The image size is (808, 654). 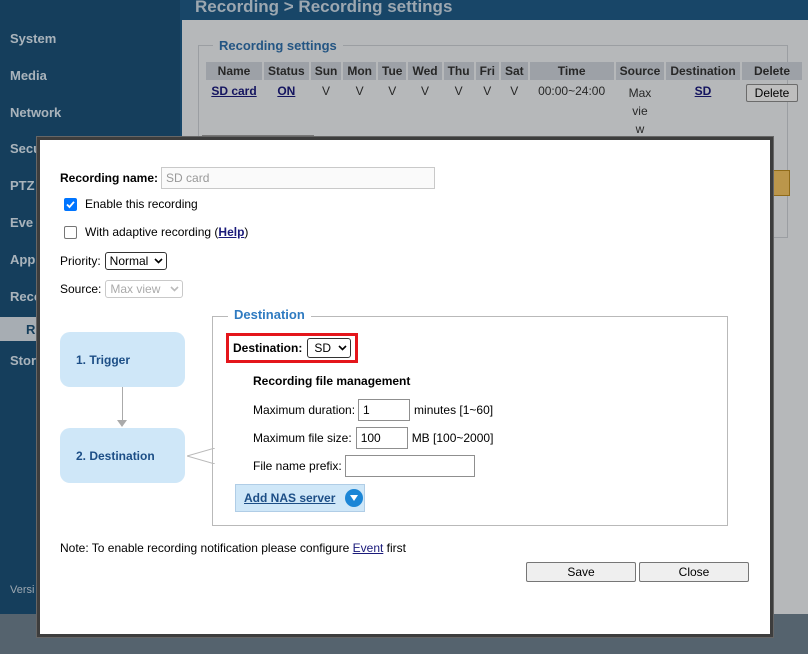 I want to click on priority-value: Normal, so click(x=129, y=261).